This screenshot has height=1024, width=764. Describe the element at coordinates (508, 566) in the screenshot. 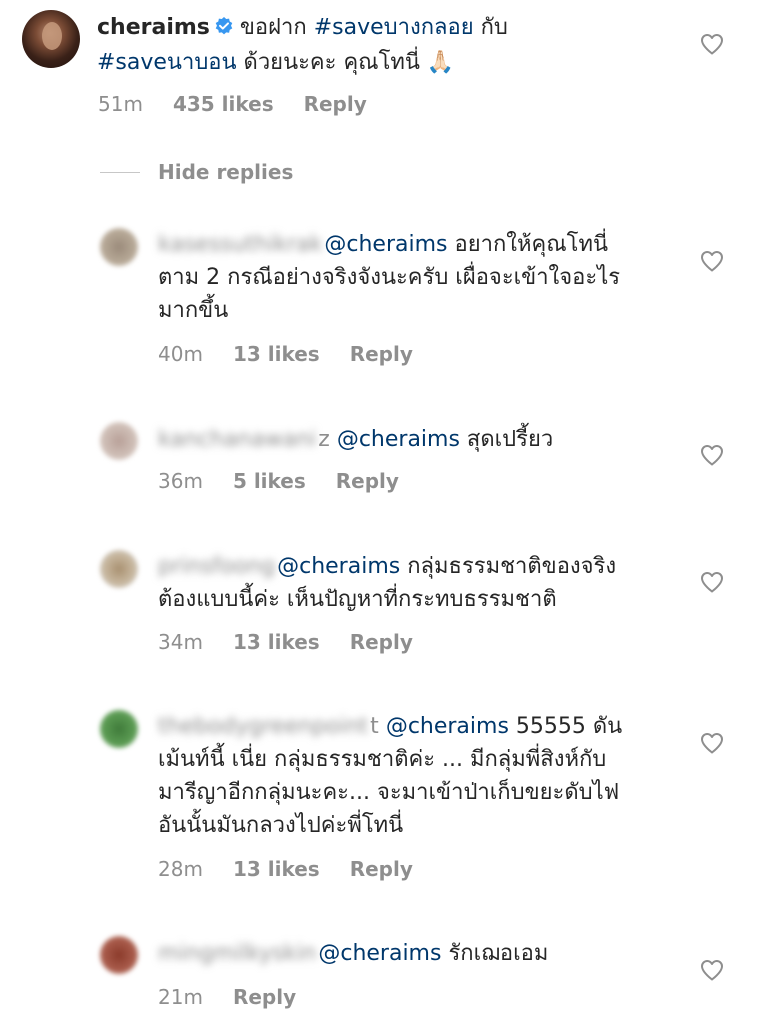

I see `comment-text-part: กลุ่มธรรมชาติของจริง` at that location.